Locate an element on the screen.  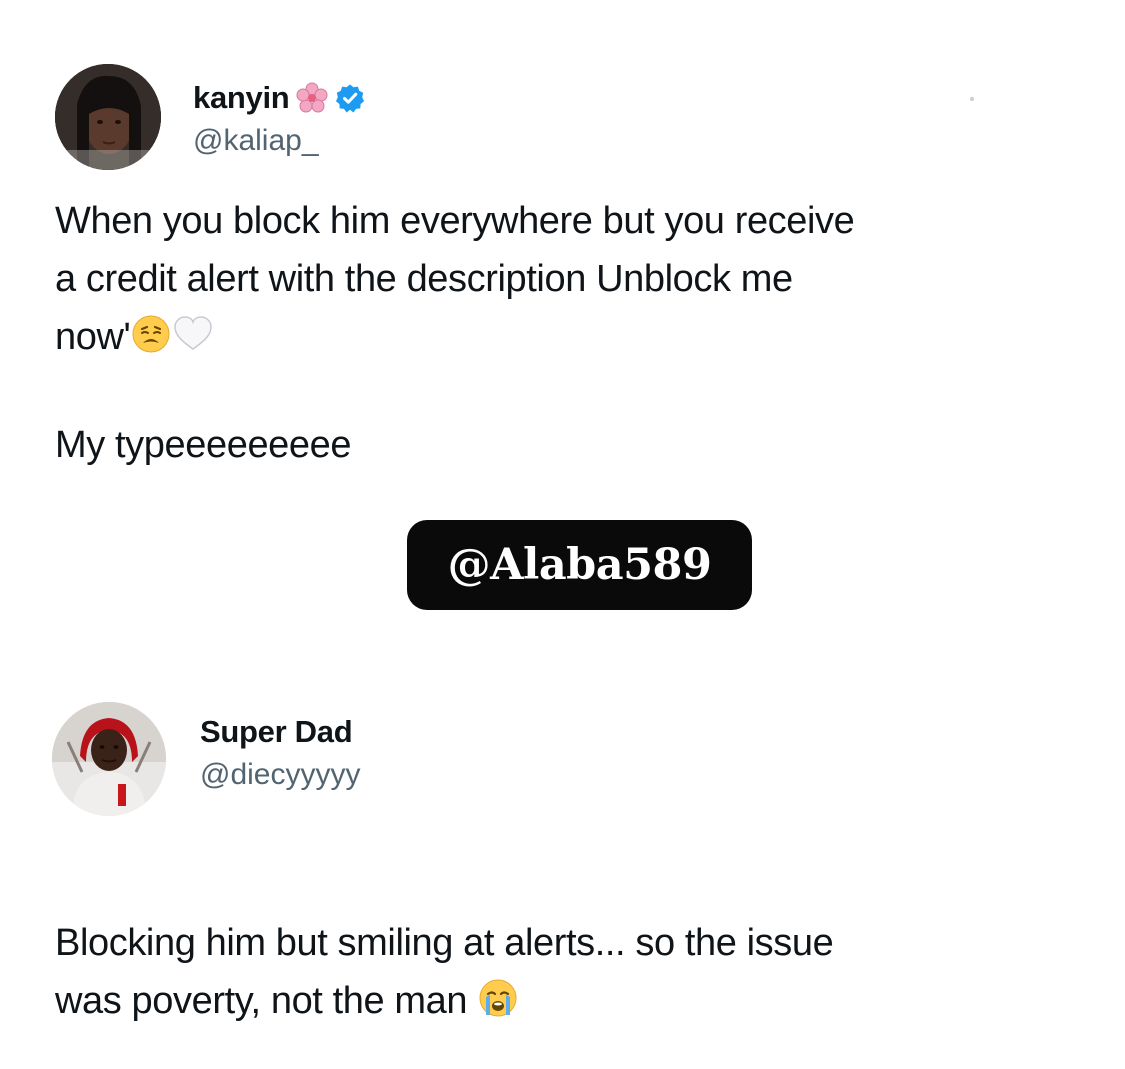
author-name-row: kanyin is located at coordinates (279, 98).